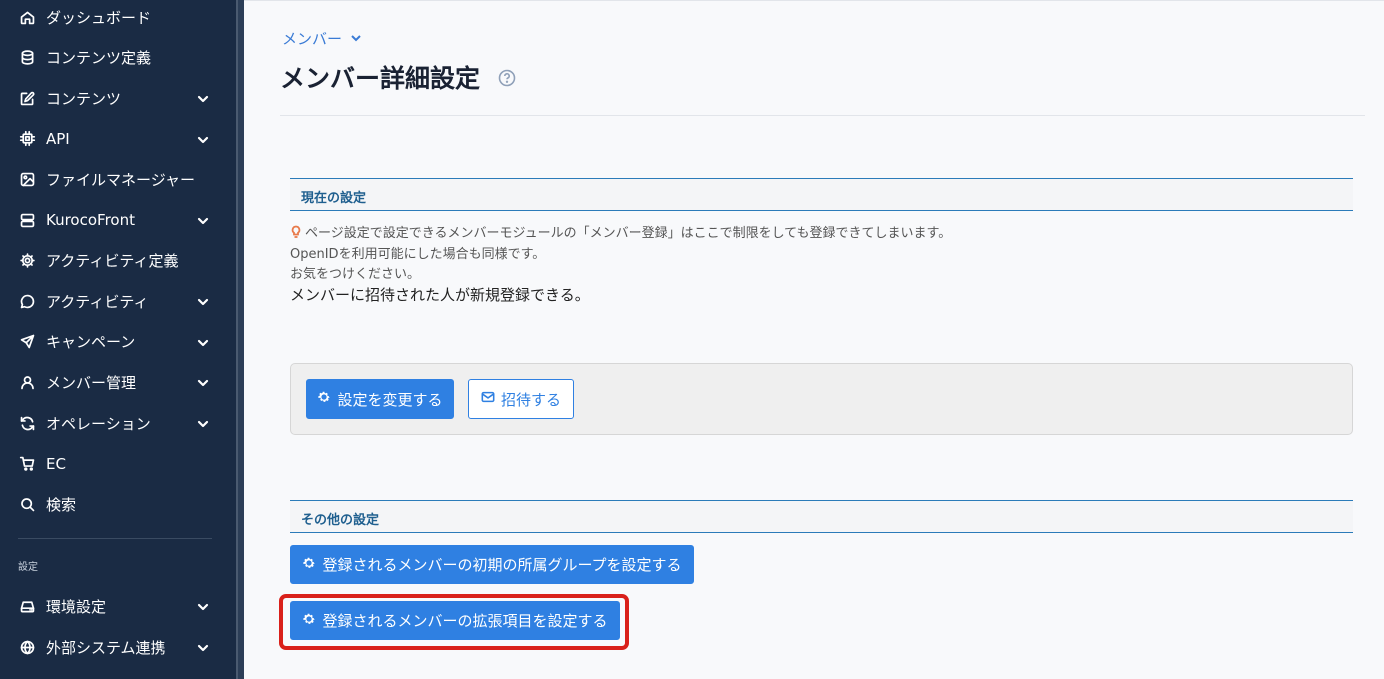  I want to click on sidebar-divider, so click(115, 538).